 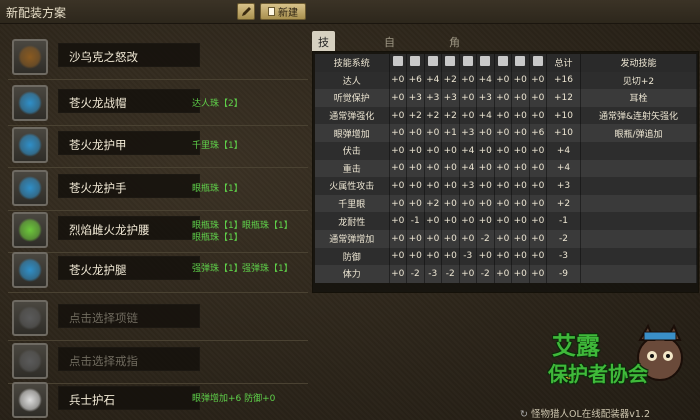 What do you see at coordinates (129, 143) in the screenshot?
I see `equipment-name: 苍火龙护甲` at bounding box center [129, 143].